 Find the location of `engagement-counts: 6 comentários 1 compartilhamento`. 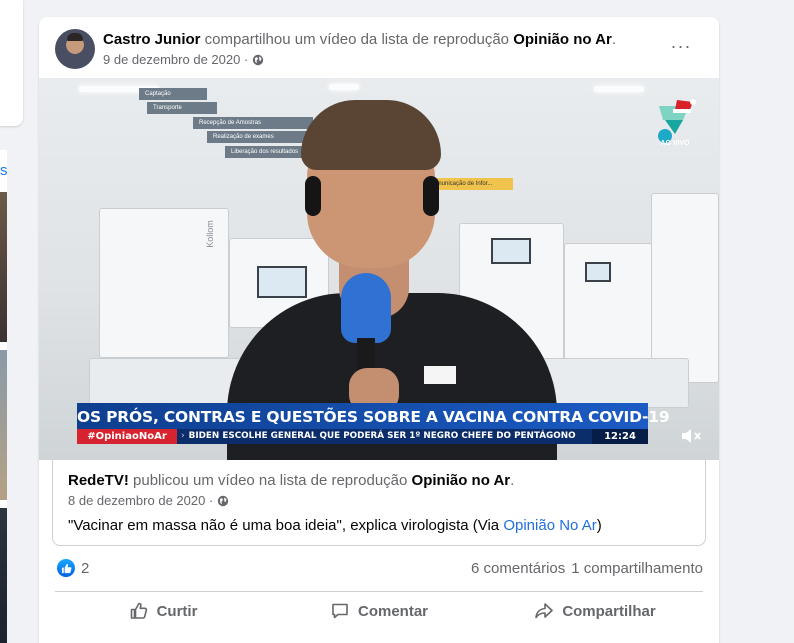

engagement-counts: 6 comentários 1 compartilhamento is located at coordinates (587, 568).